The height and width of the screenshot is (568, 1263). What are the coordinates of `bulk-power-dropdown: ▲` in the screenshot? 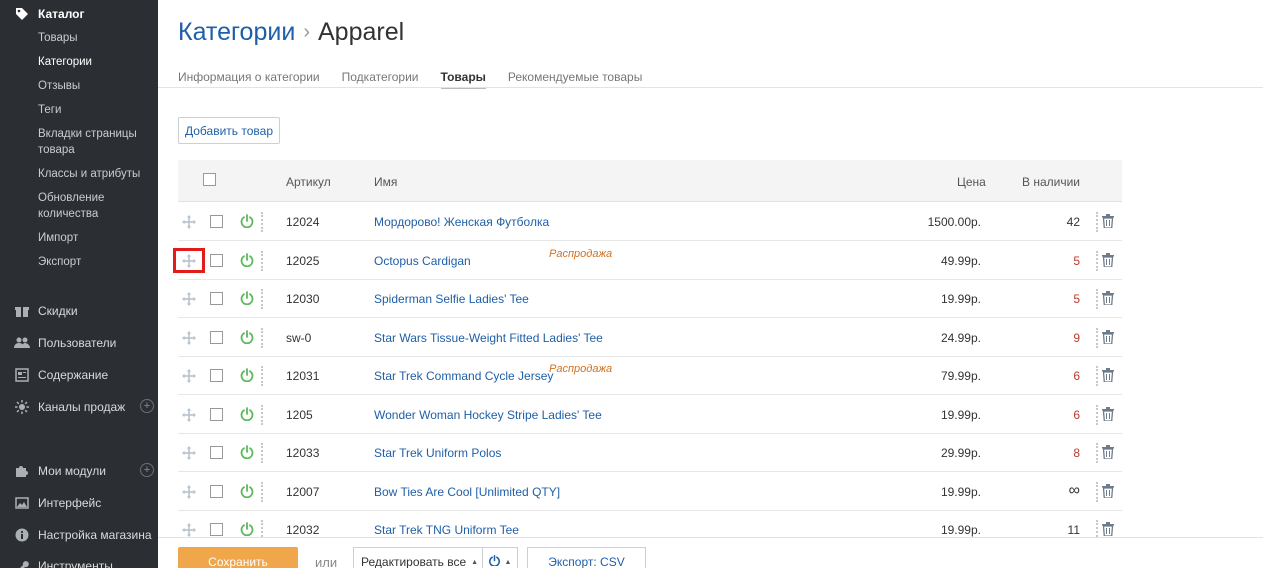 It's located at (500, 557).